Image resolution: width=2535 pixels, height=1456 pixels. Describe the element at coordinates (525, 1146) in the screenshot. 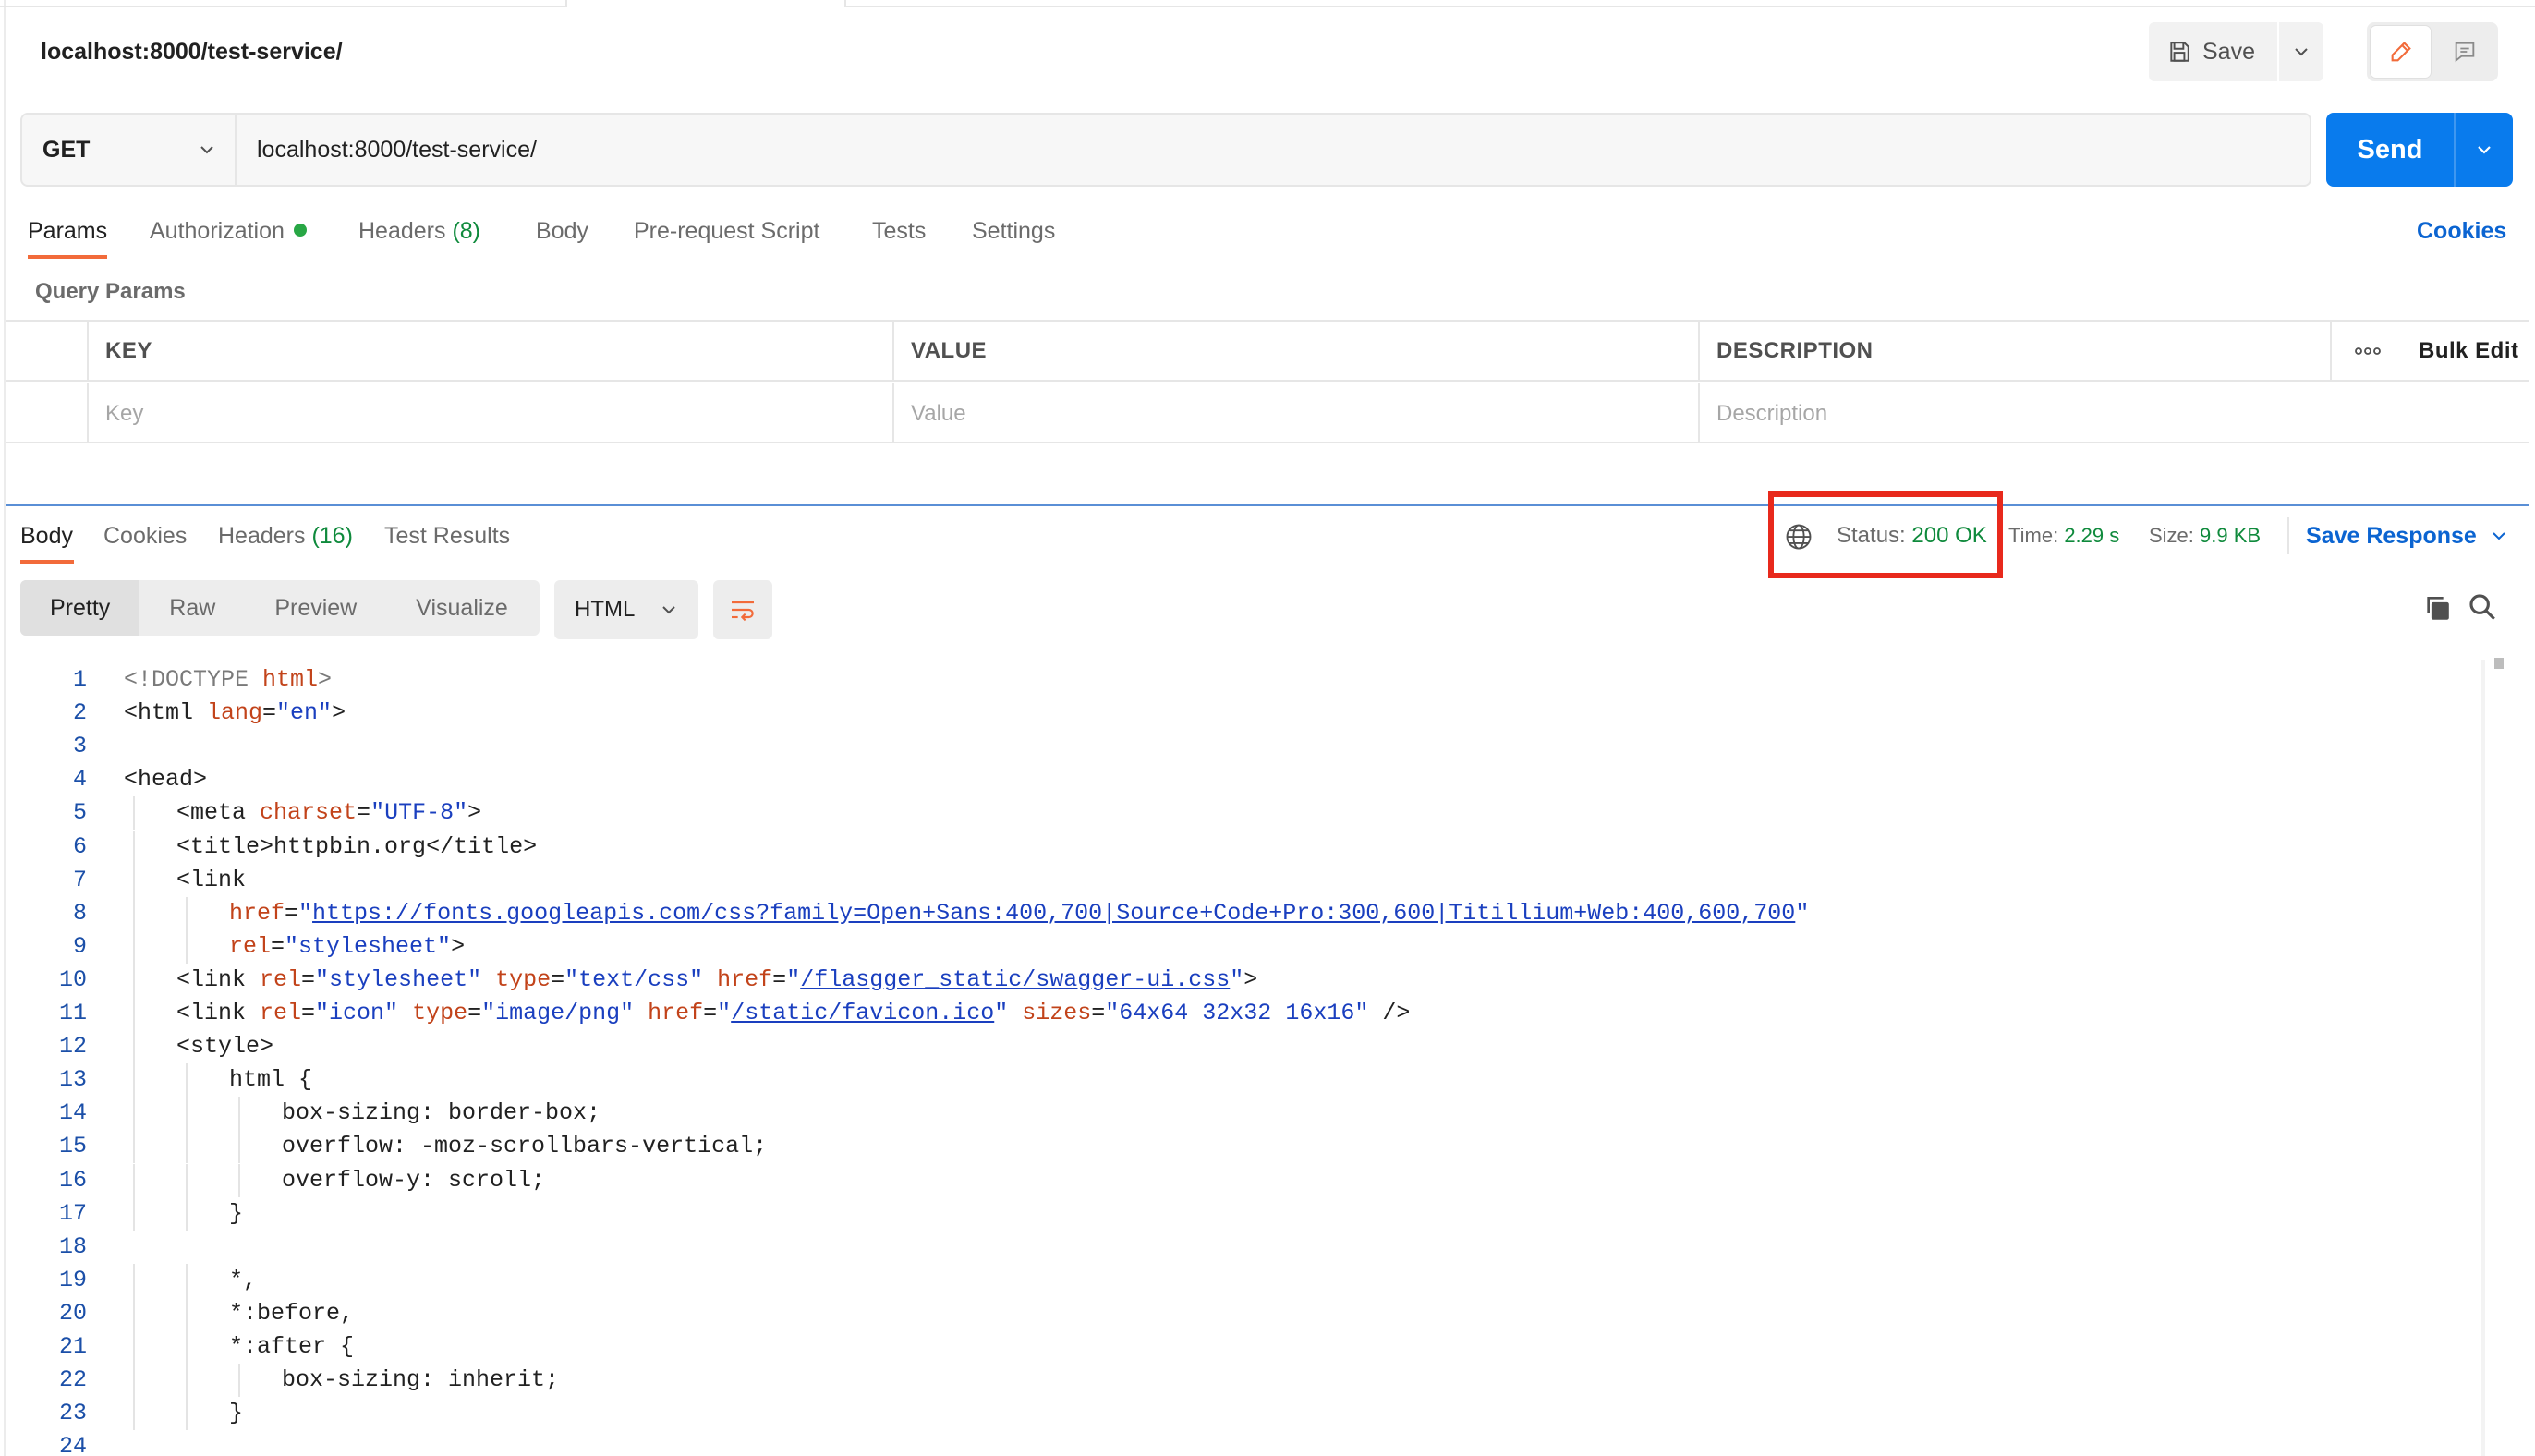

I see `code-token: overflow: -moz-scrollbars-vertical;` at that location.